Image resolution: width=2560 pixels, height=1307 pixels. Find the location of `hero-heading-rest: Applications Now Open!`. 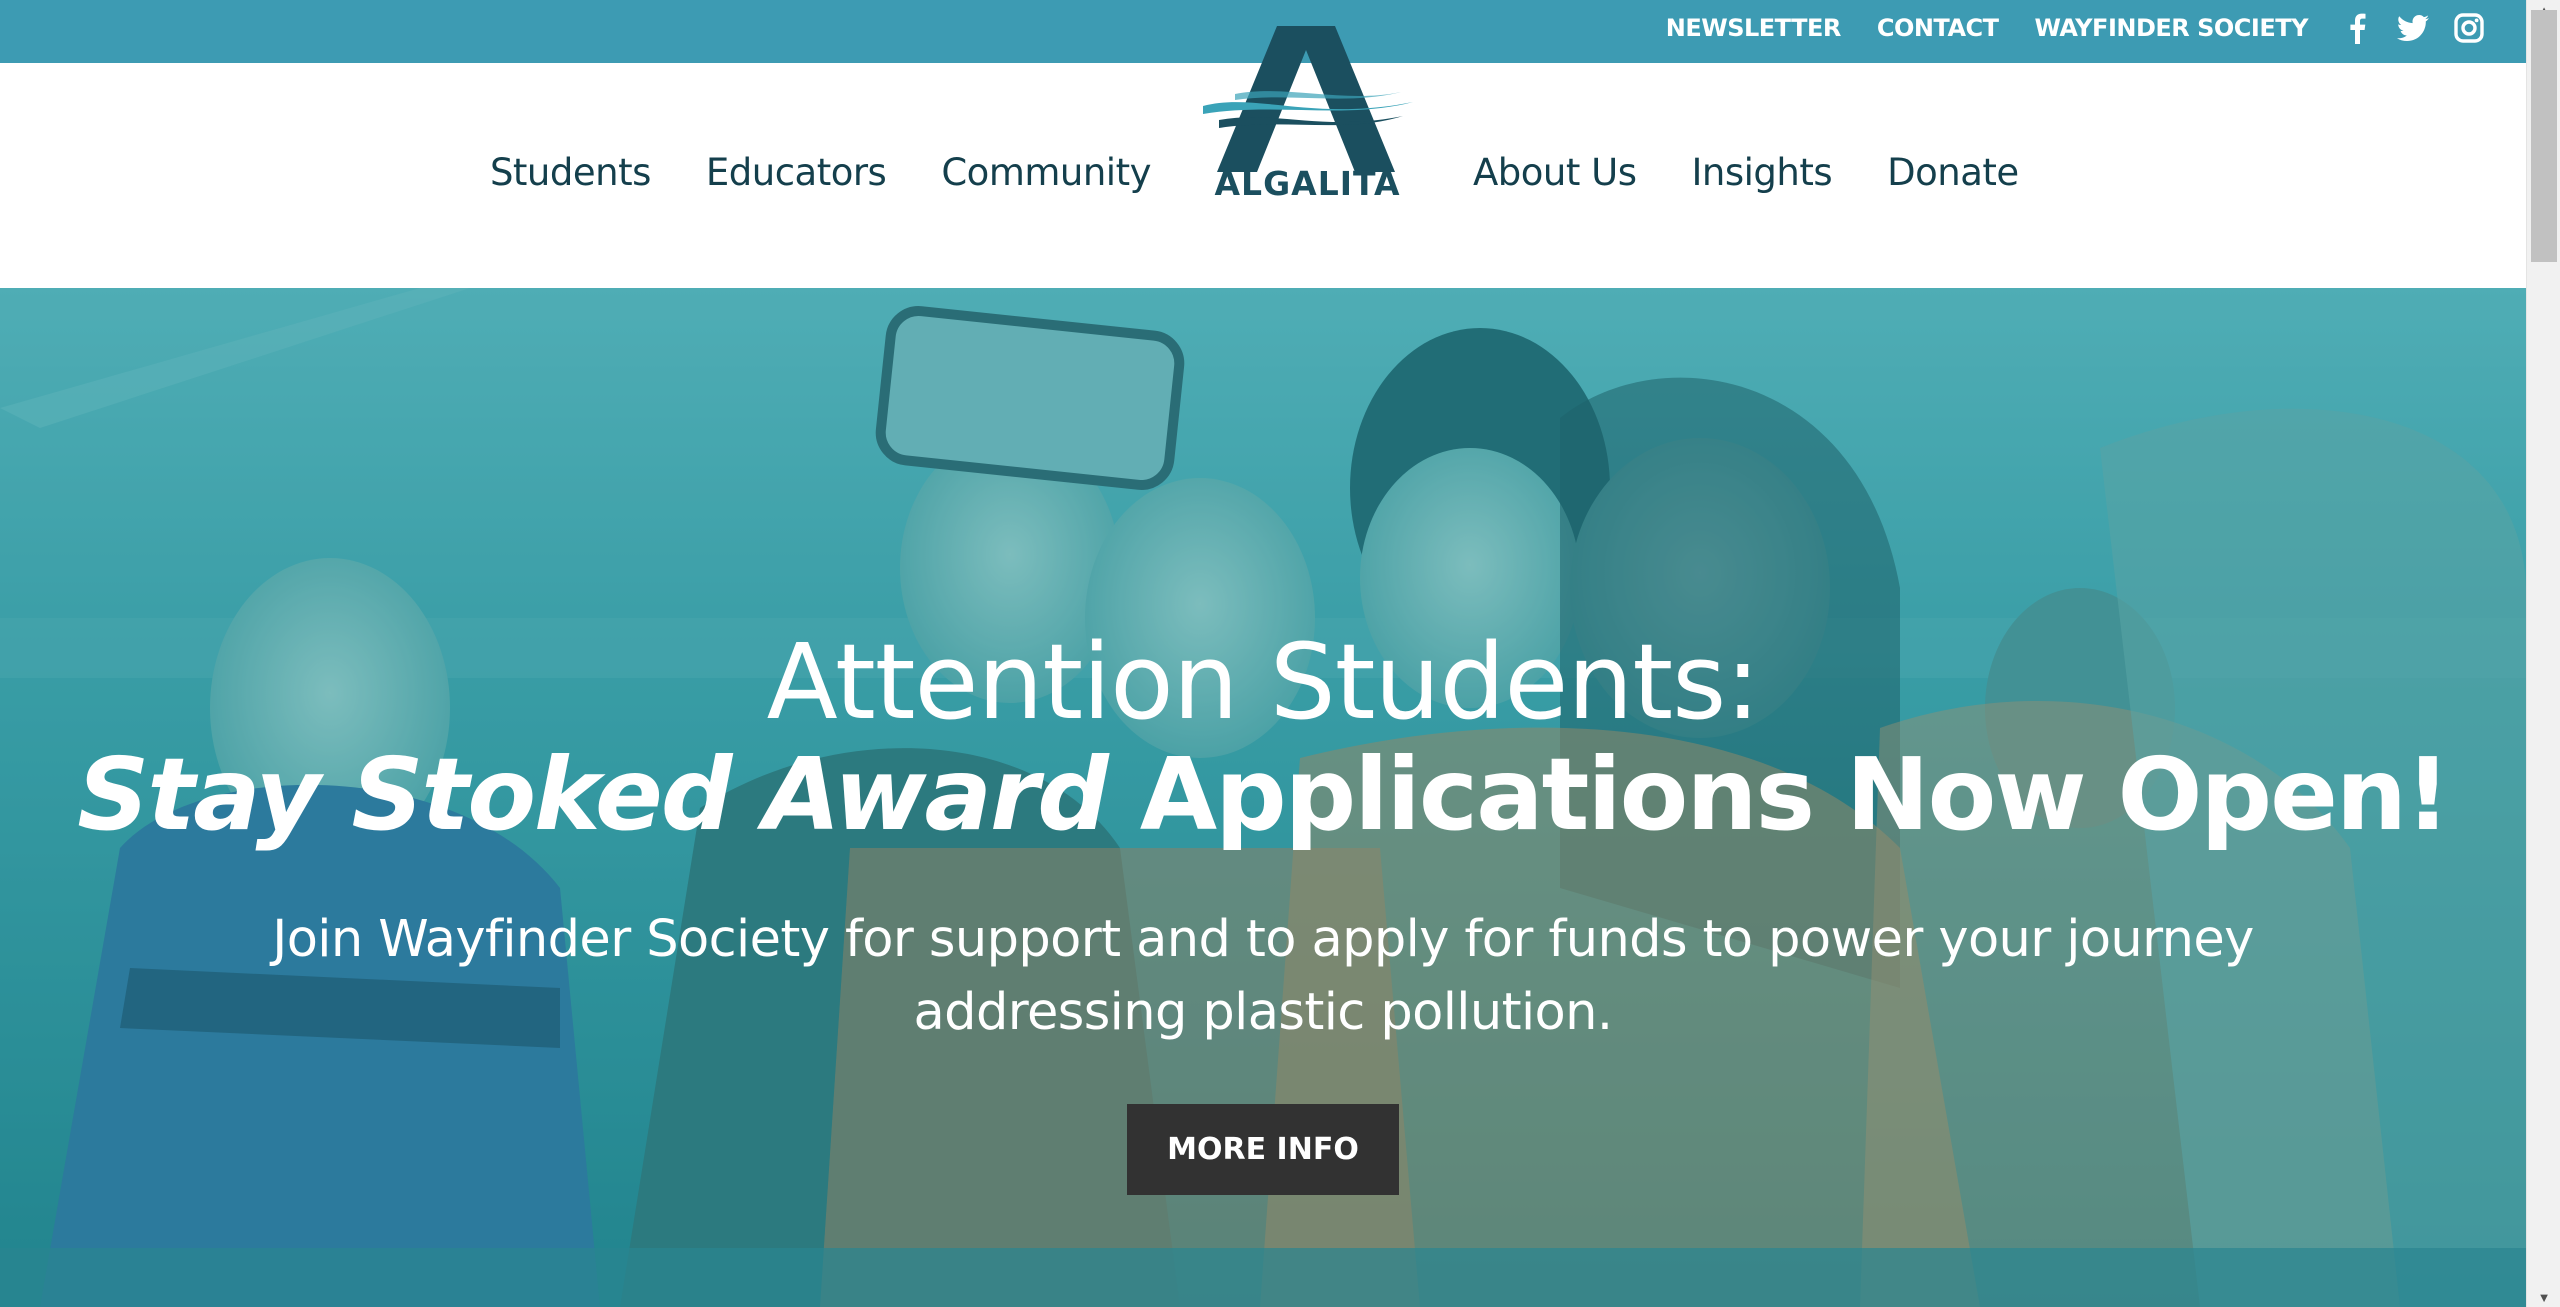

hero-heading-rest: Applications Now Open! is located at coordinates (1795, 795).